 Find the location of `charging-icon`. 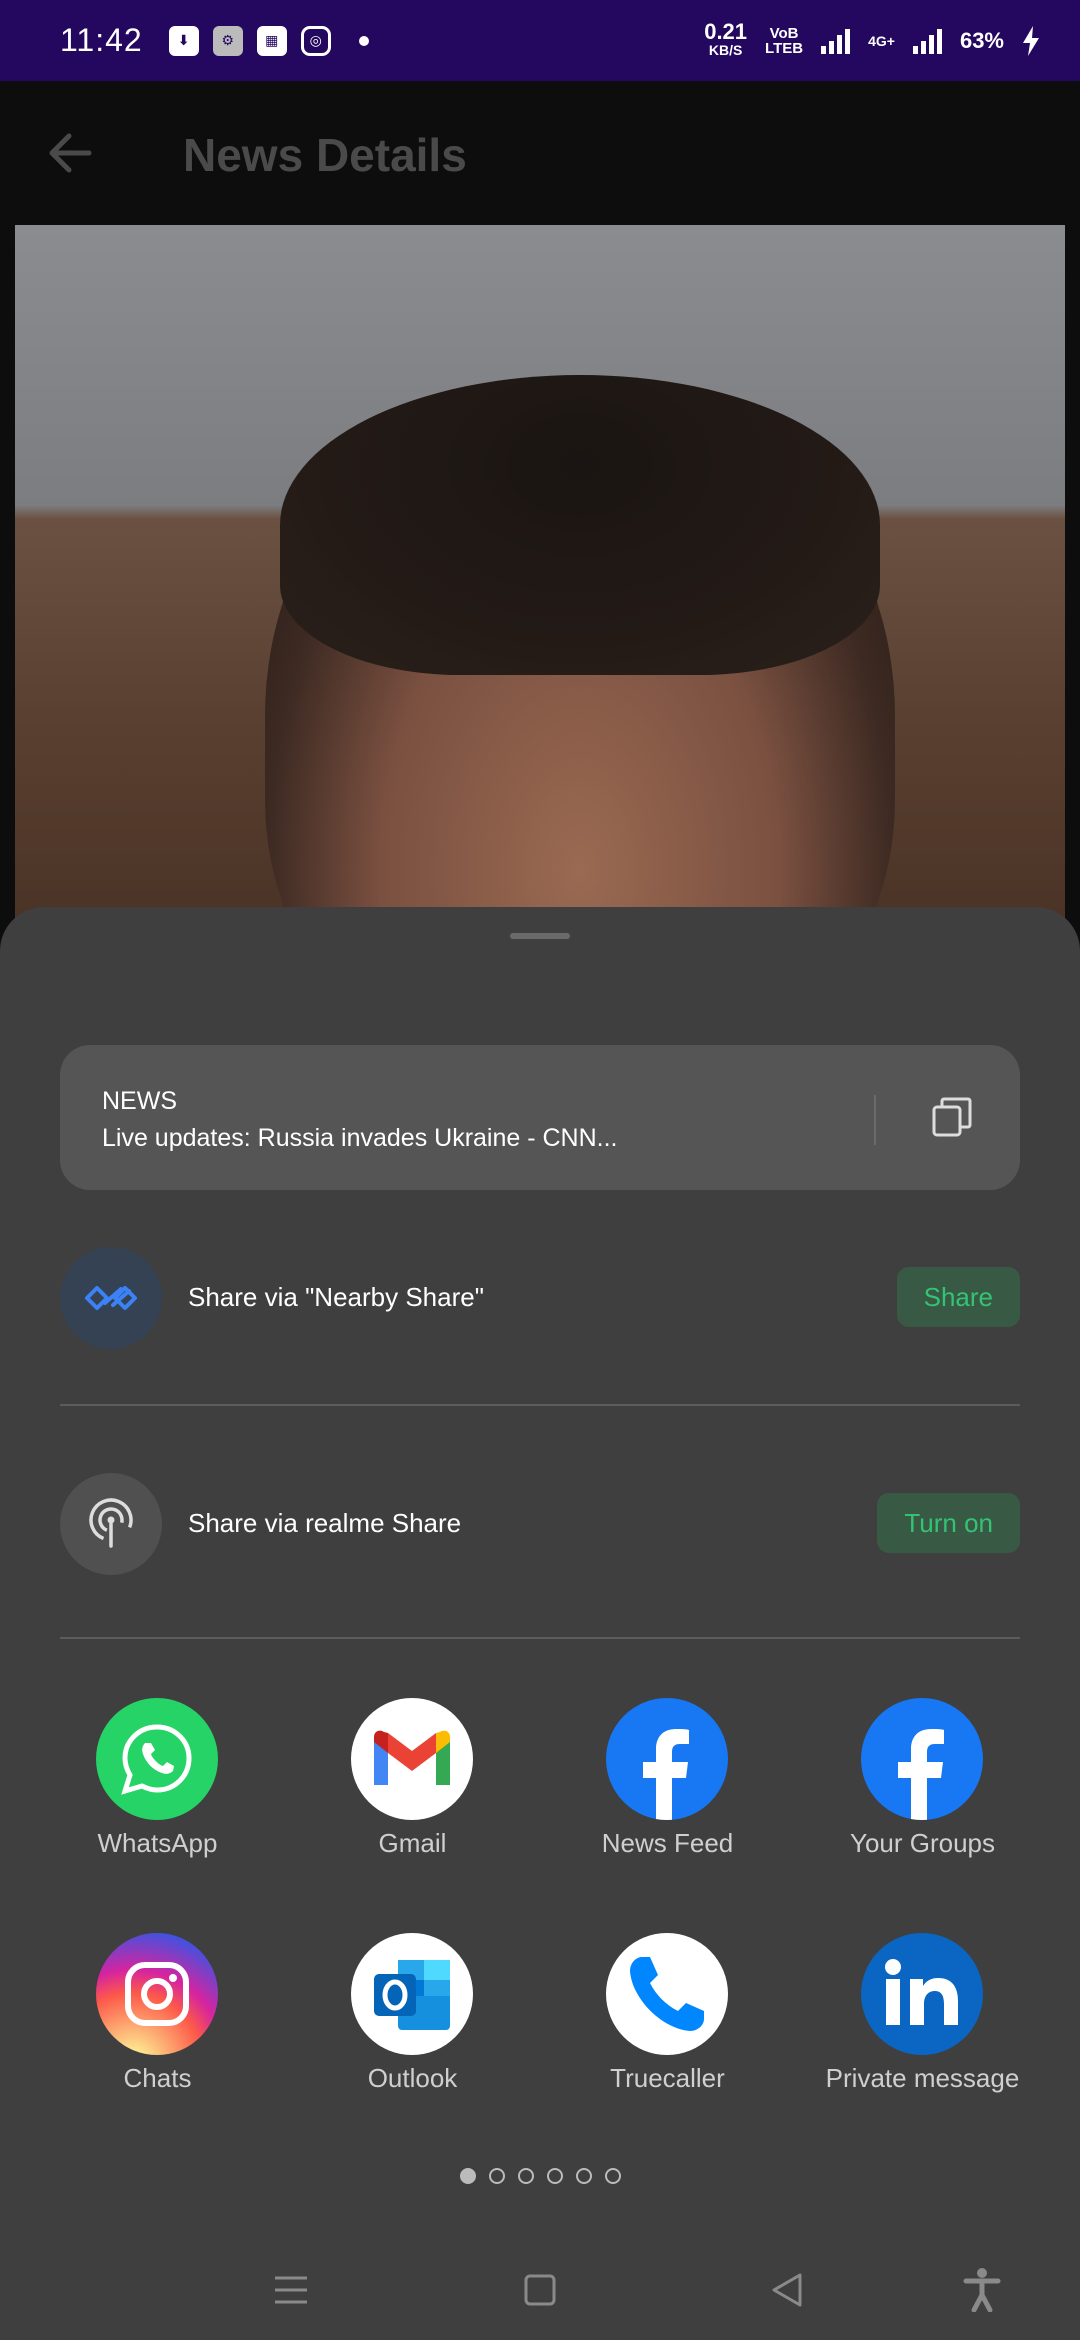

charging-icon is located at coordinates (1031, 40).